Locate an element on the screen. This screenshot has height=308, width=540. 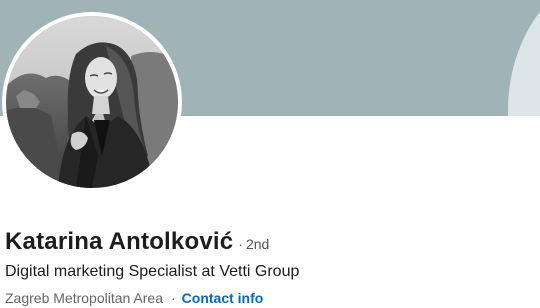
location-row: Zagreb Metropolitan Area · Contact info is located at coordinates (134, 298).